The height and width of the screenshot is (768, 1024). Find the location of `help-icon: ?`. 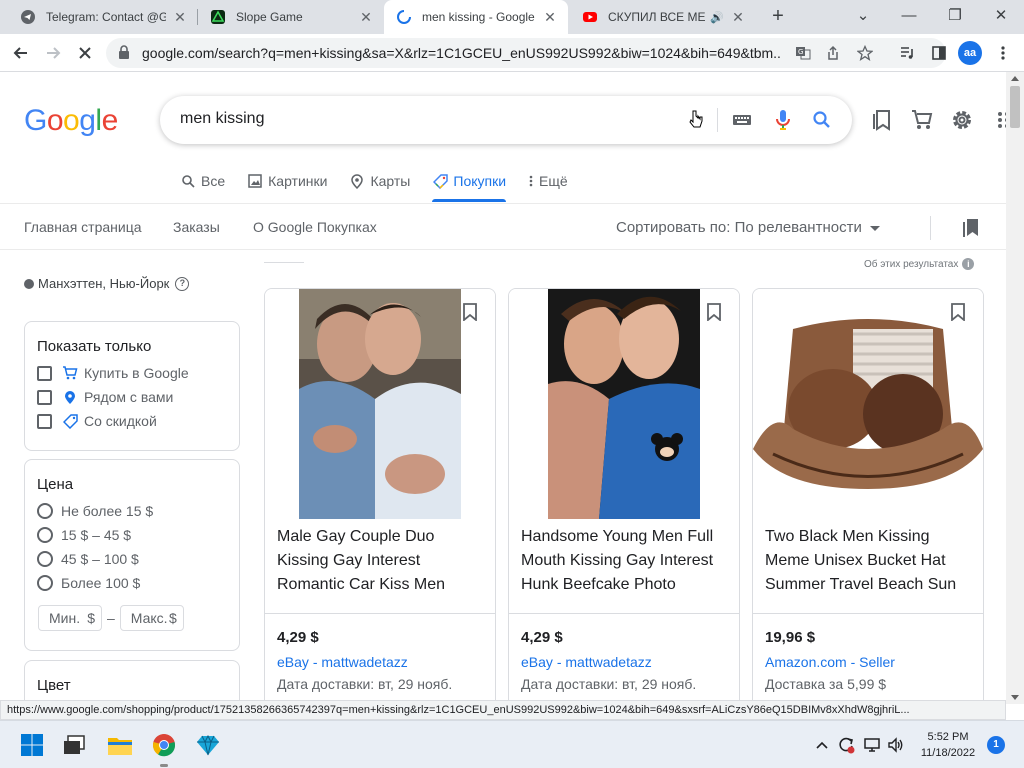

help-icon: ? is located at coordinates (182, 283).